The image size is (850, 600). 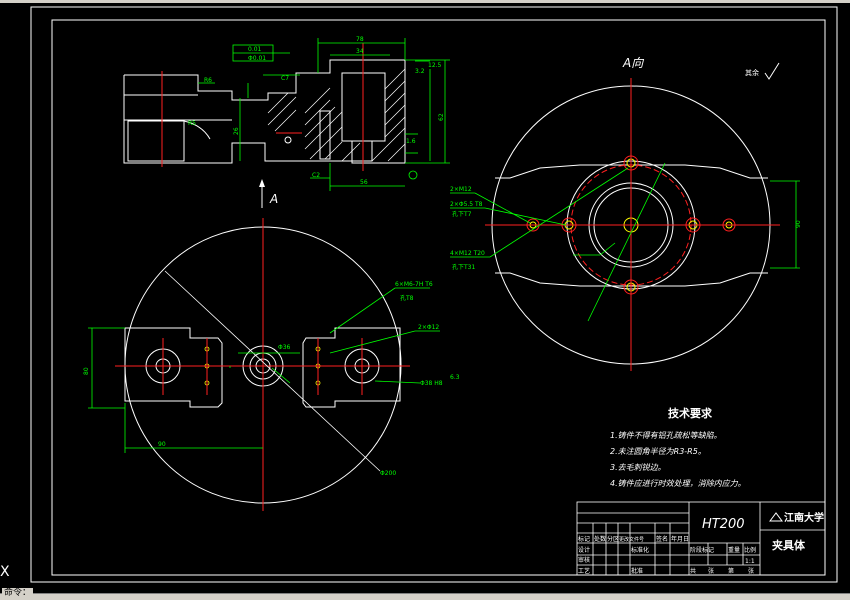 I want to click on tech-item-4: 4.铸件应进行时效处理，消除内应力。, so click(x=678, y=483).